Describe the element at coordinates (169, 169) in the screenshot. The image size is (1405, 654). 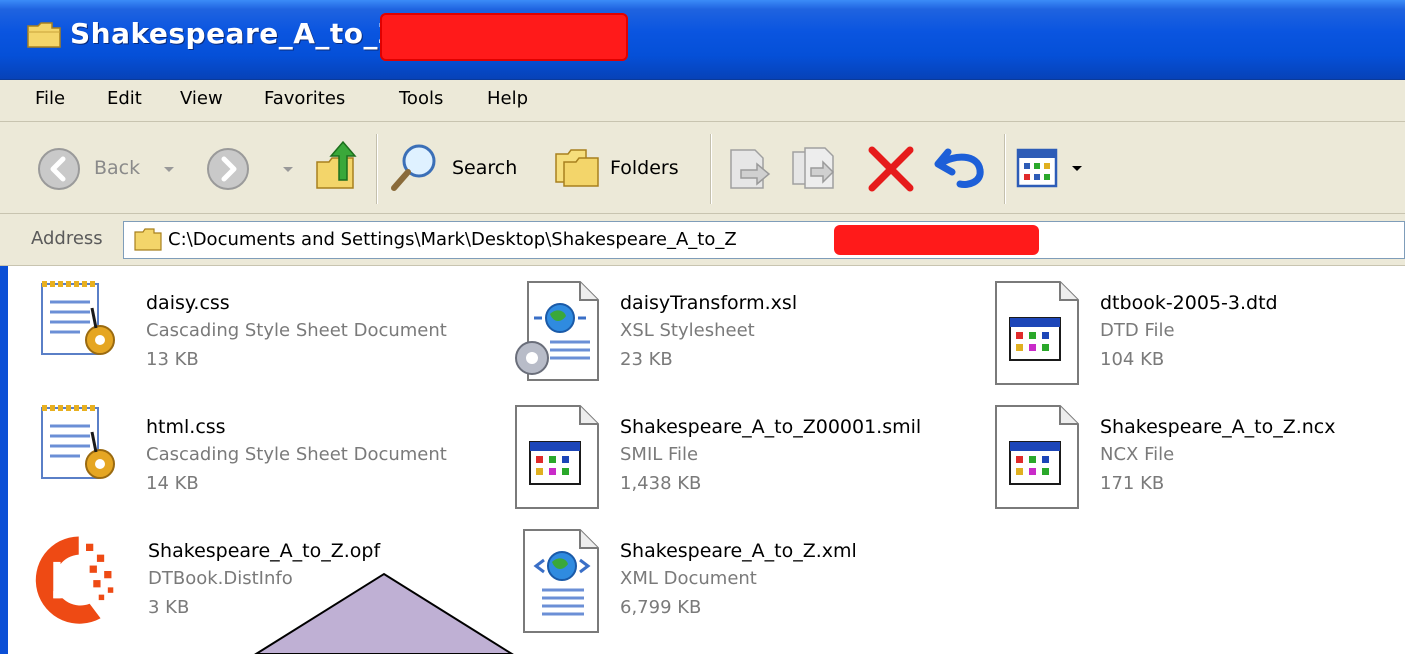
I see `back-dropdown-icon` at that location.